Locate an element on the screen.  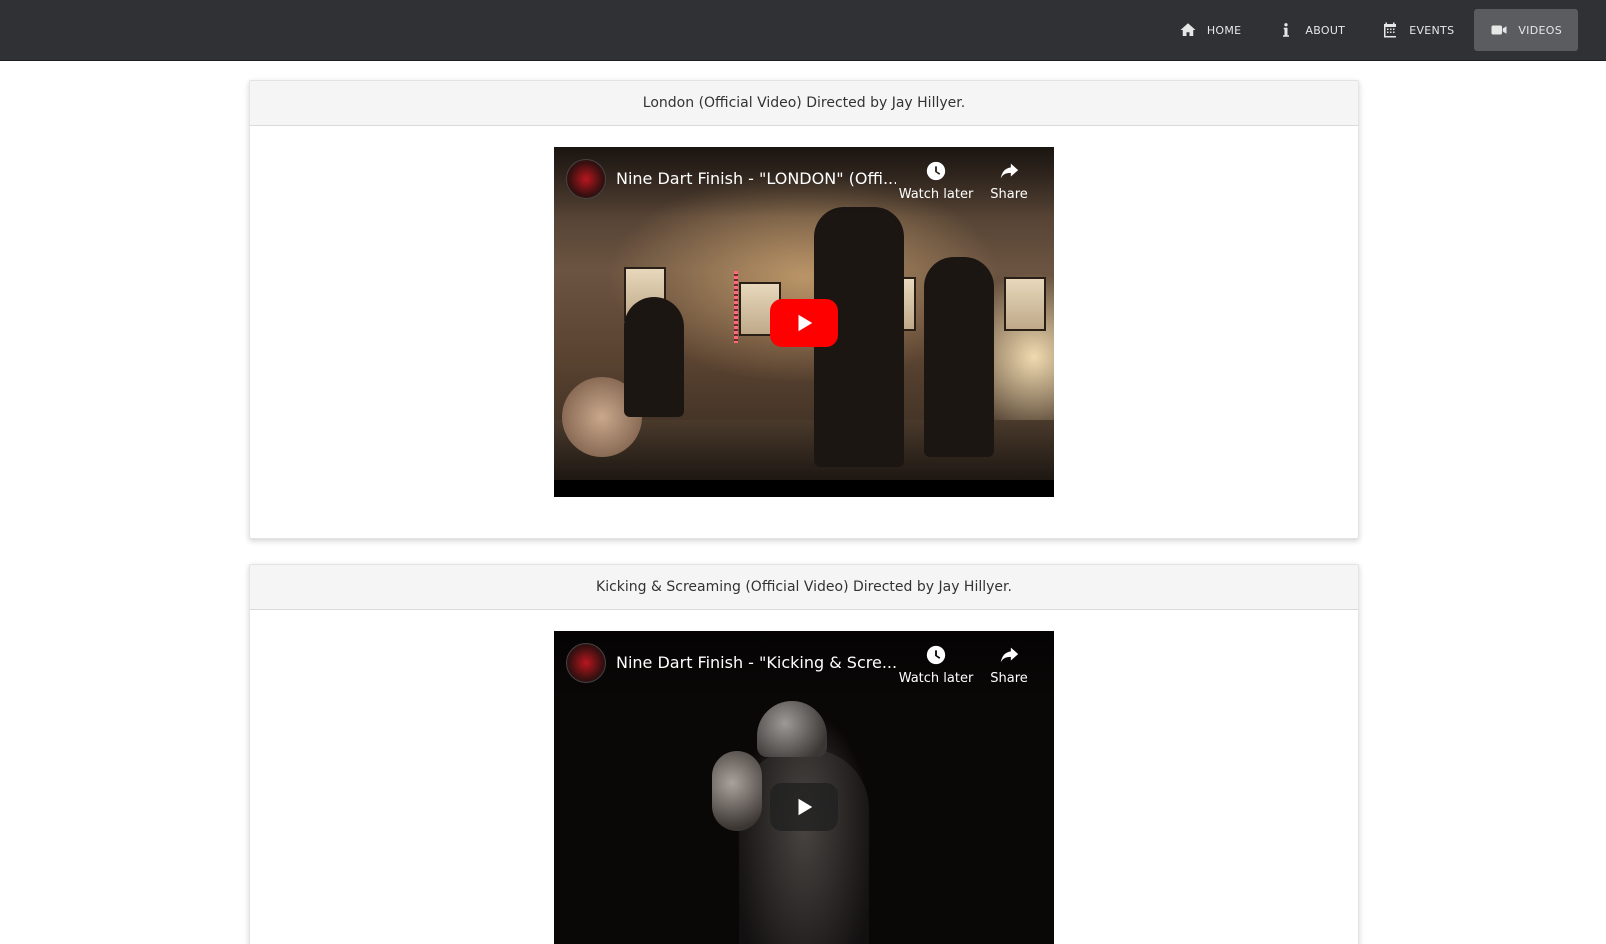
nav-item-about: ABOUT is located at coordinates (1311, 30).